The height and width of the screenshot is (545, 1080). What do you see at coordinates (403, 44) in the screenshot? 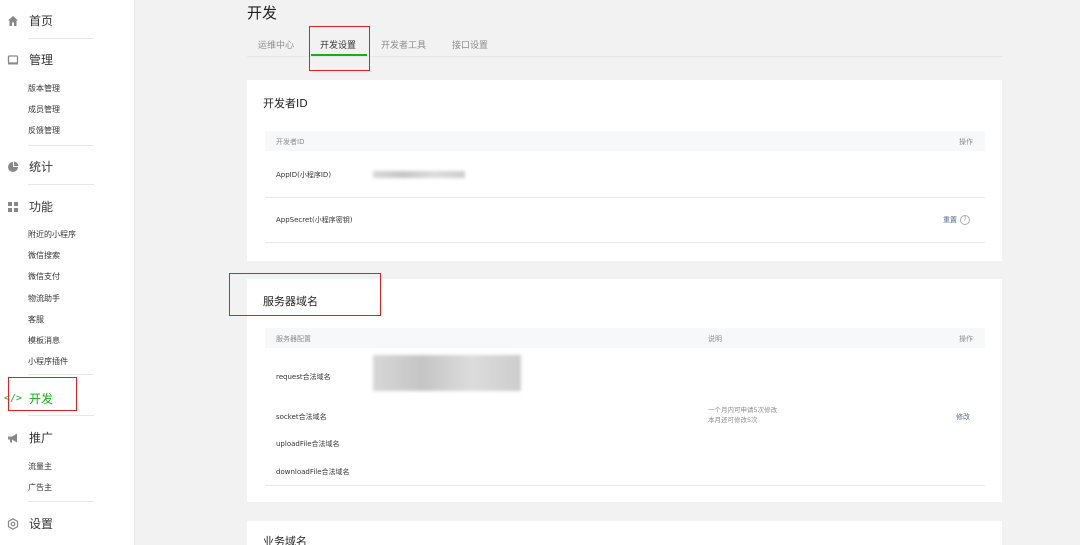
I see `tab-dev-tools: 开发者工具` at bounding box center [403, 44].